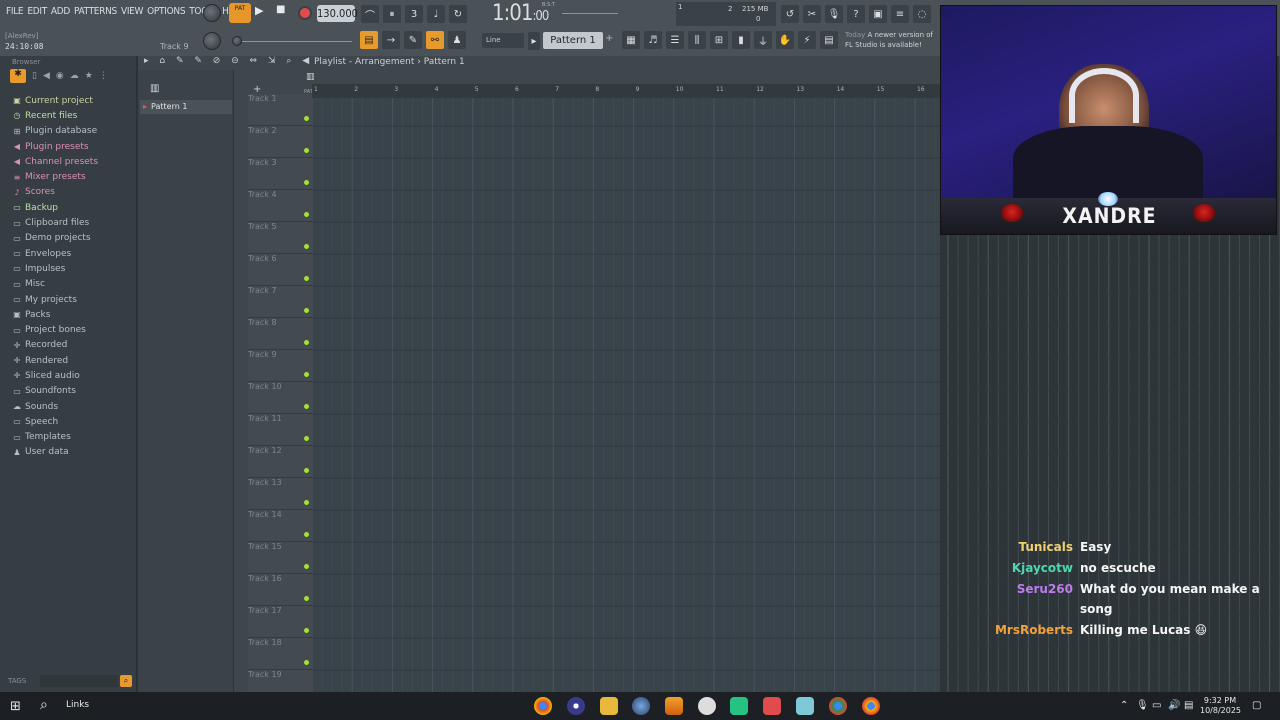  What do you see at coordinates (280, 558) in the screenshot?
I see `track-header: Track 15` at bounding box center [280, 558].